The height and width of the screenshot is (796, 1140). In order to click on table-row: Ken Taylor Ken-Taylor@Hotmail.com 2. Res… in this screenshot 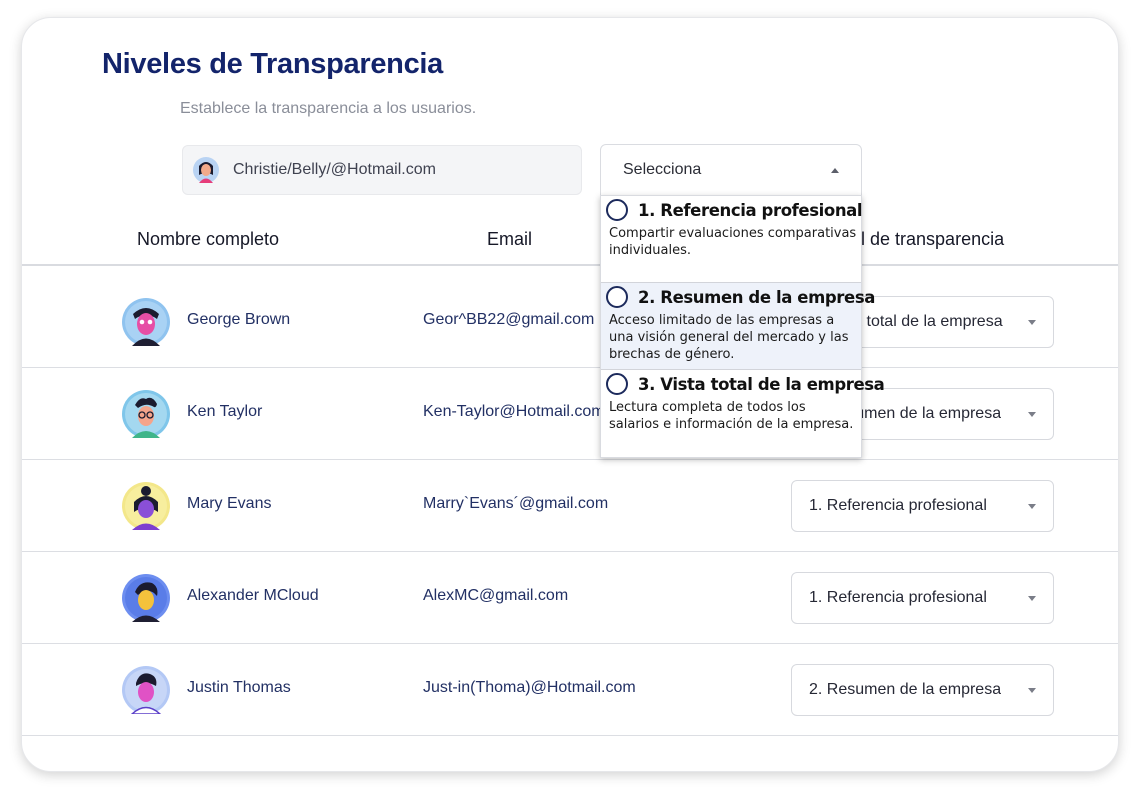, I will do `click(570, 414)`.